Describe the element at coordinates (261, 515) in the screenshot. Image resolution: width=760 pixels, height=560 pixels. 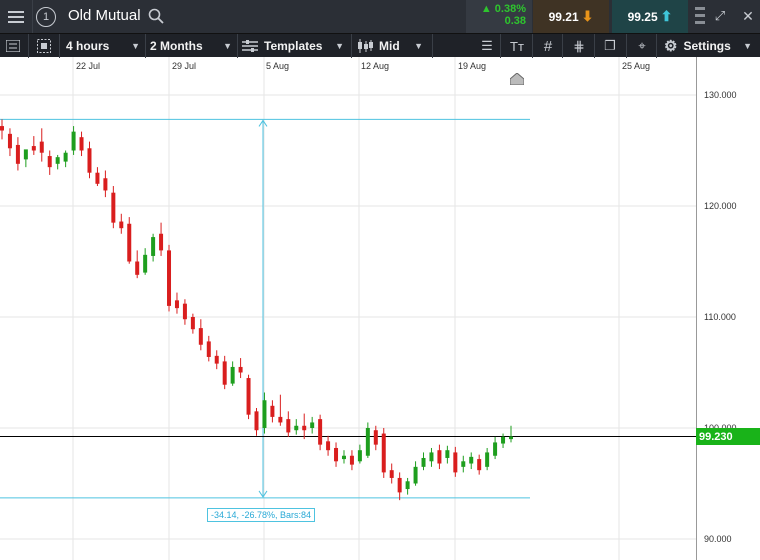
I see `measure-label: -34.14, -26.78%, Bars:84` at that location.